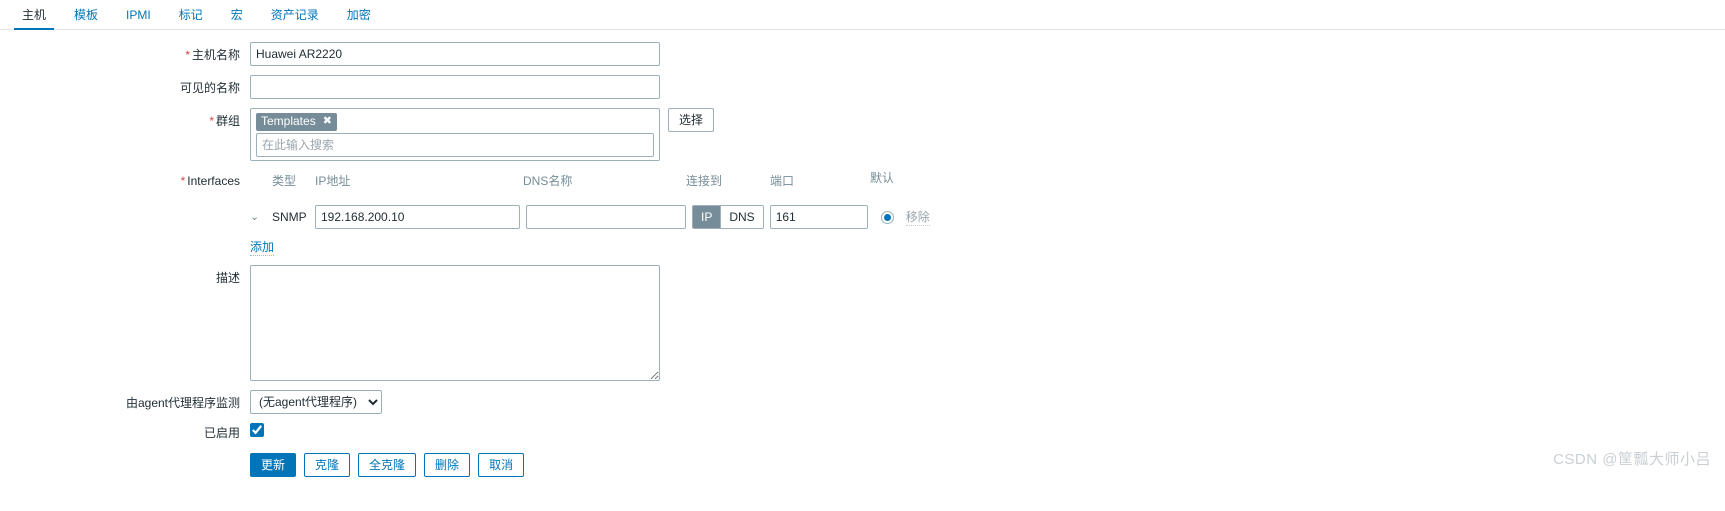 This screenshot has height=511, width=1725. I want to click on tab-label: 宏, so click(236, 15).